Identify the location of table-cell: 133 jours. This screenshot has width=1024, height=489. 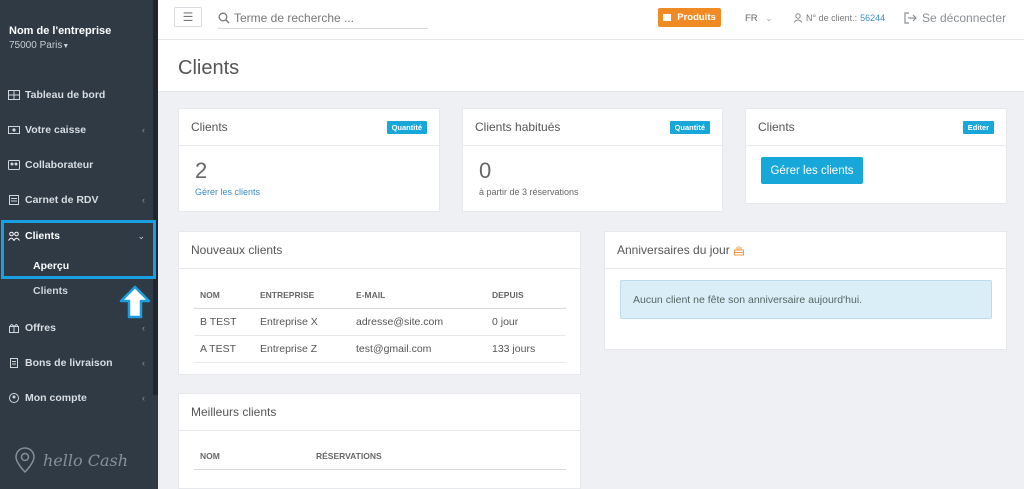
(526, 349).